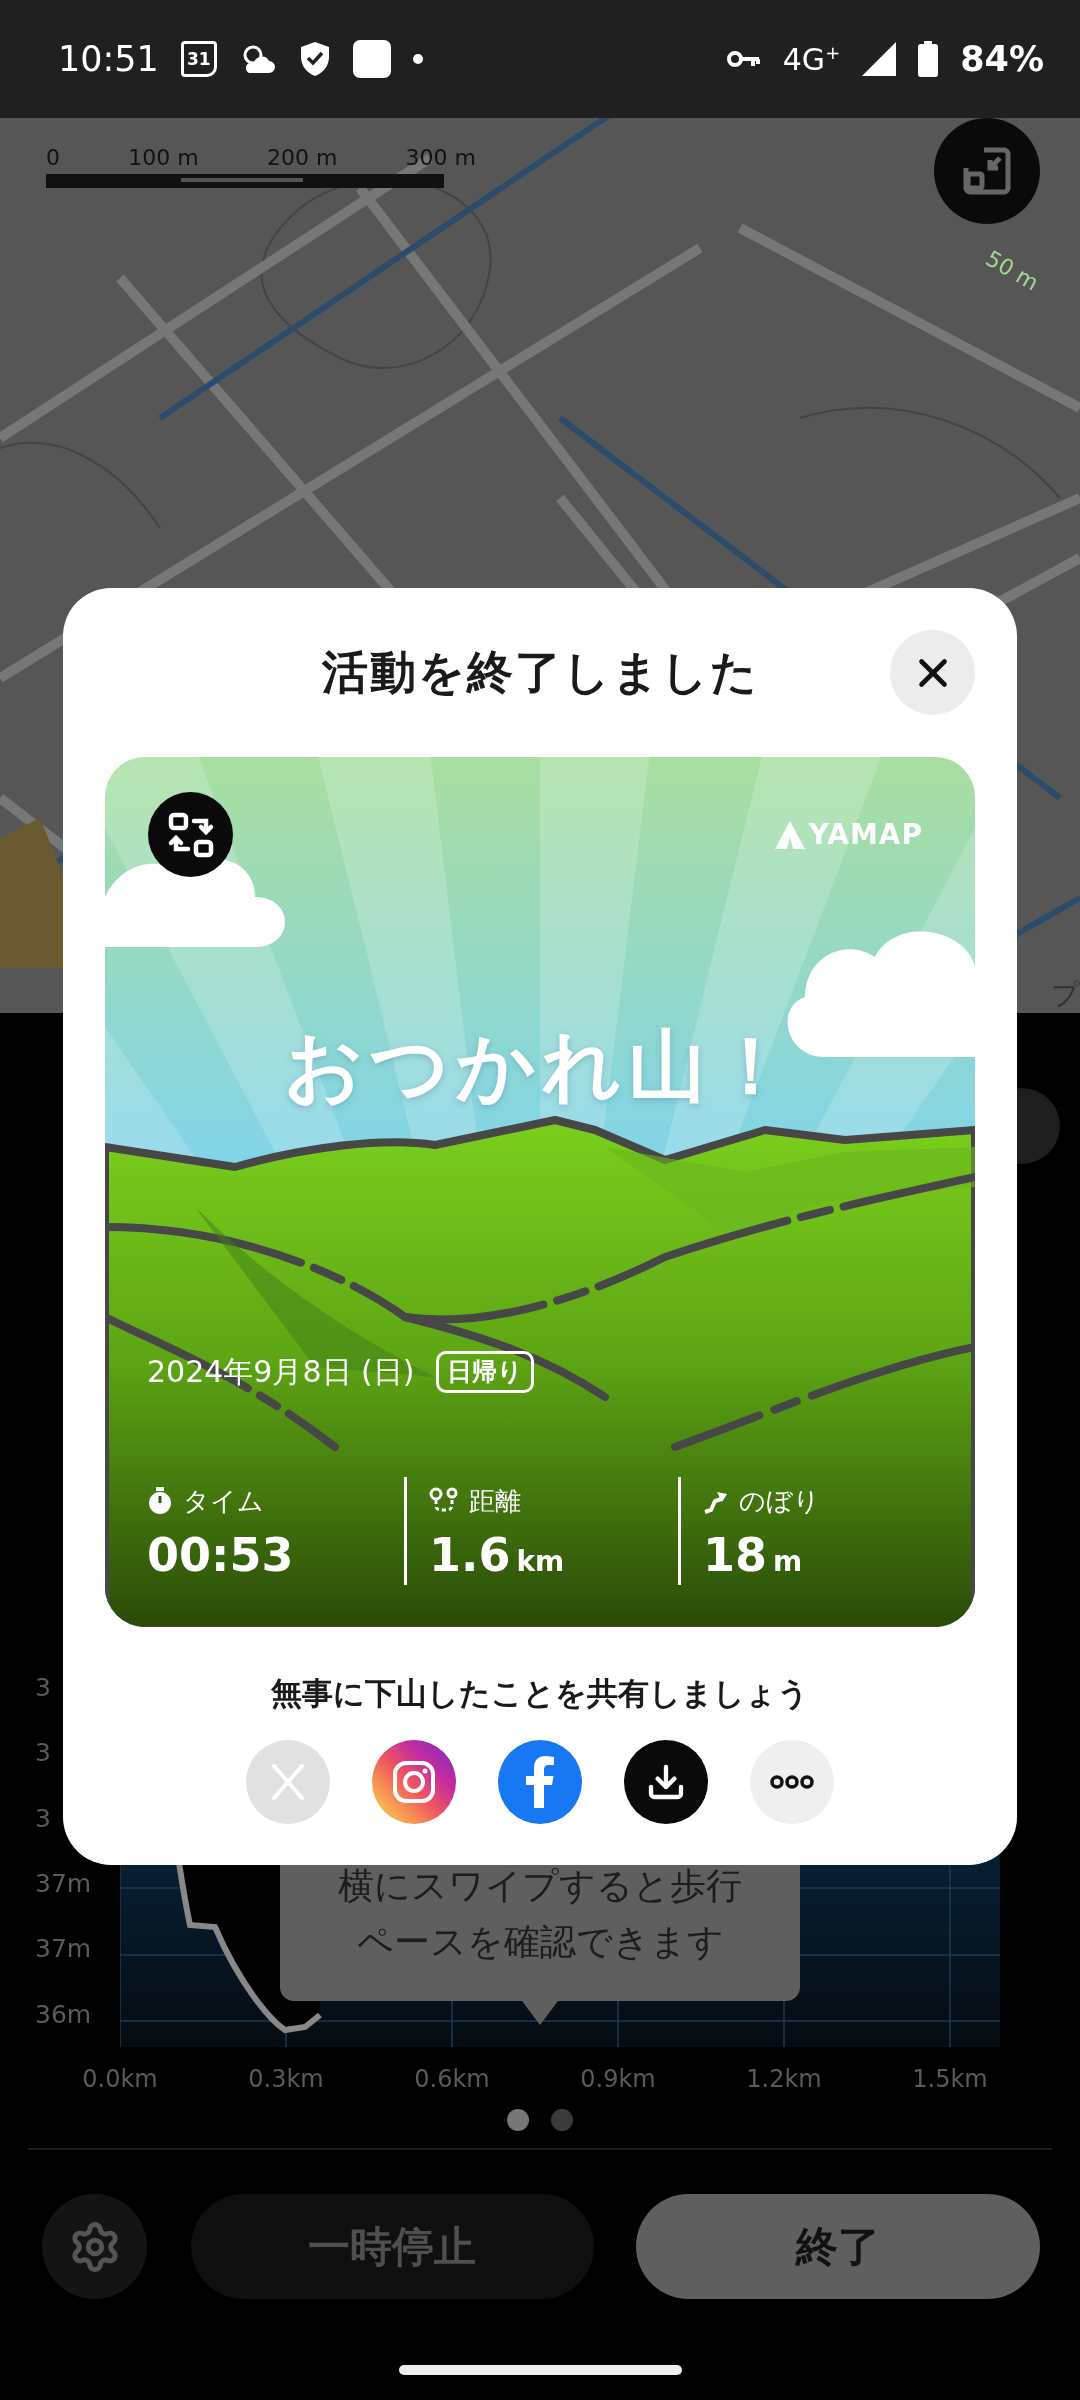  Describe the element at coordinates (788, 1561) in the screenshot. I see `stat-unit: m` at that location.